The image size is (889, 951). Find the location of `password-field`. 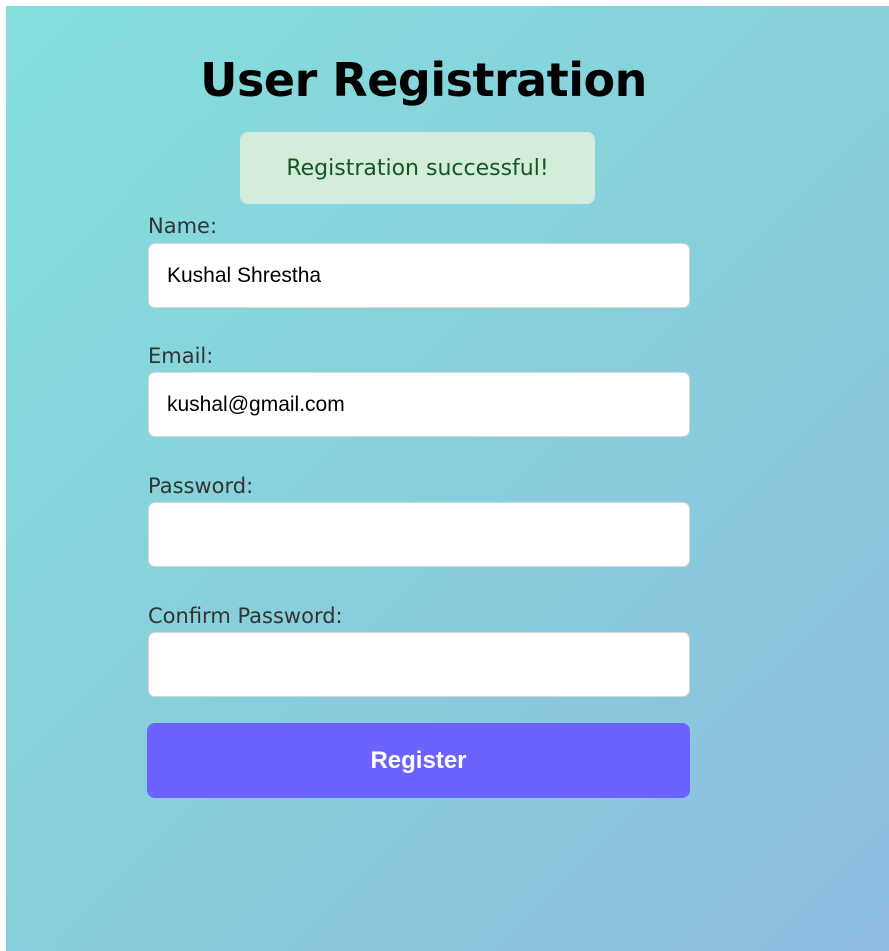

password-field is located at coordinates (419, 534).